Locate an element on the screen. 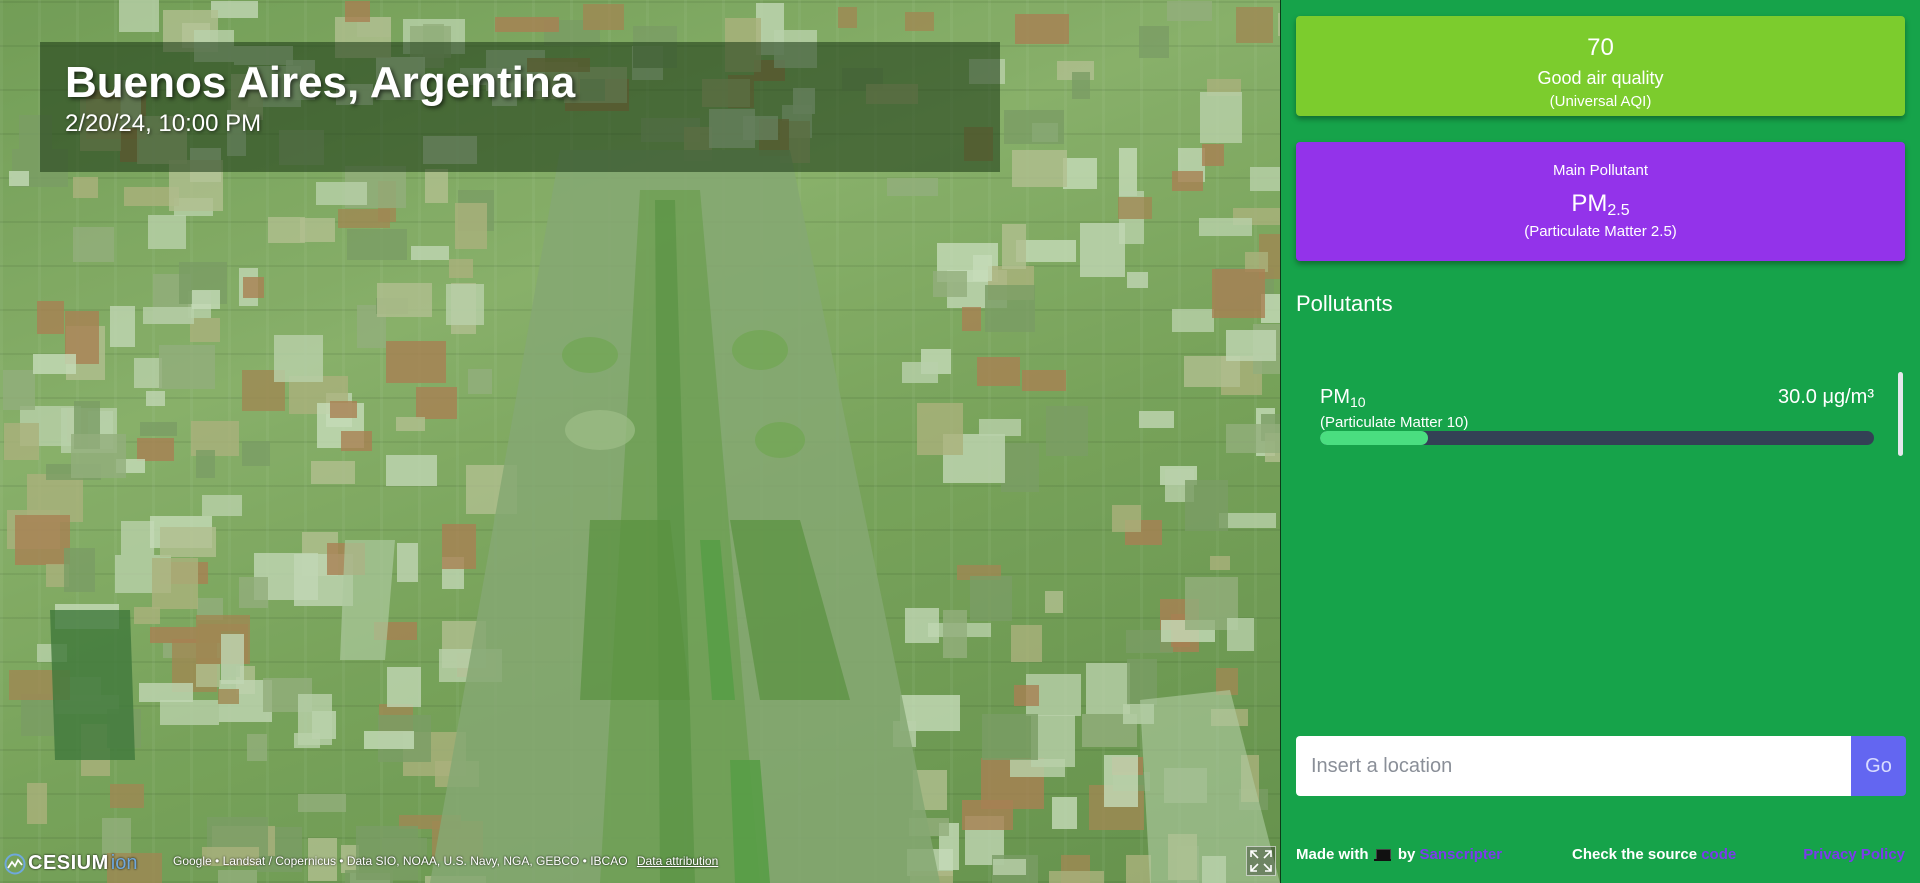 This screenshot has width=1920, height=883. made-with-text: Made with is located at coordinates (1332, 854).